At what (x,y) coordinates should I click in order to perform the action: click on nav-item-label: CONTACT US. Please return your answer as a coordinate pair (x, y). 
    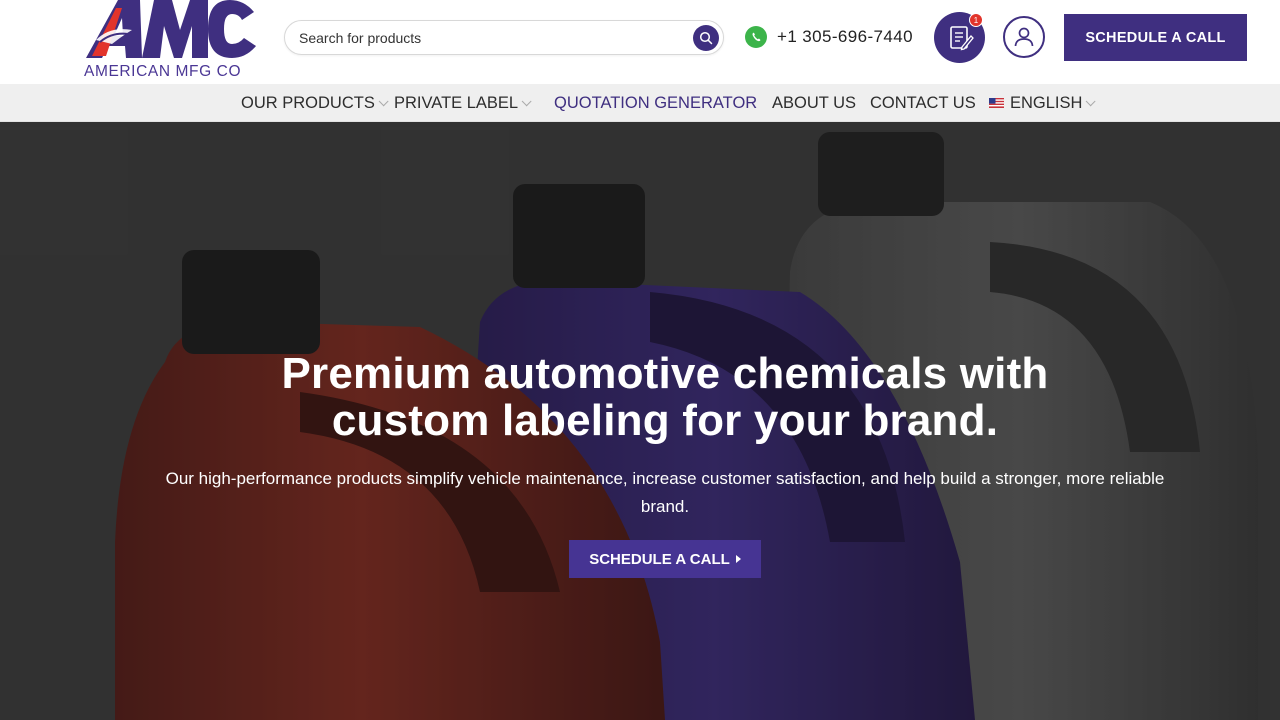
    Looking at the image, I should click on (923, 102).